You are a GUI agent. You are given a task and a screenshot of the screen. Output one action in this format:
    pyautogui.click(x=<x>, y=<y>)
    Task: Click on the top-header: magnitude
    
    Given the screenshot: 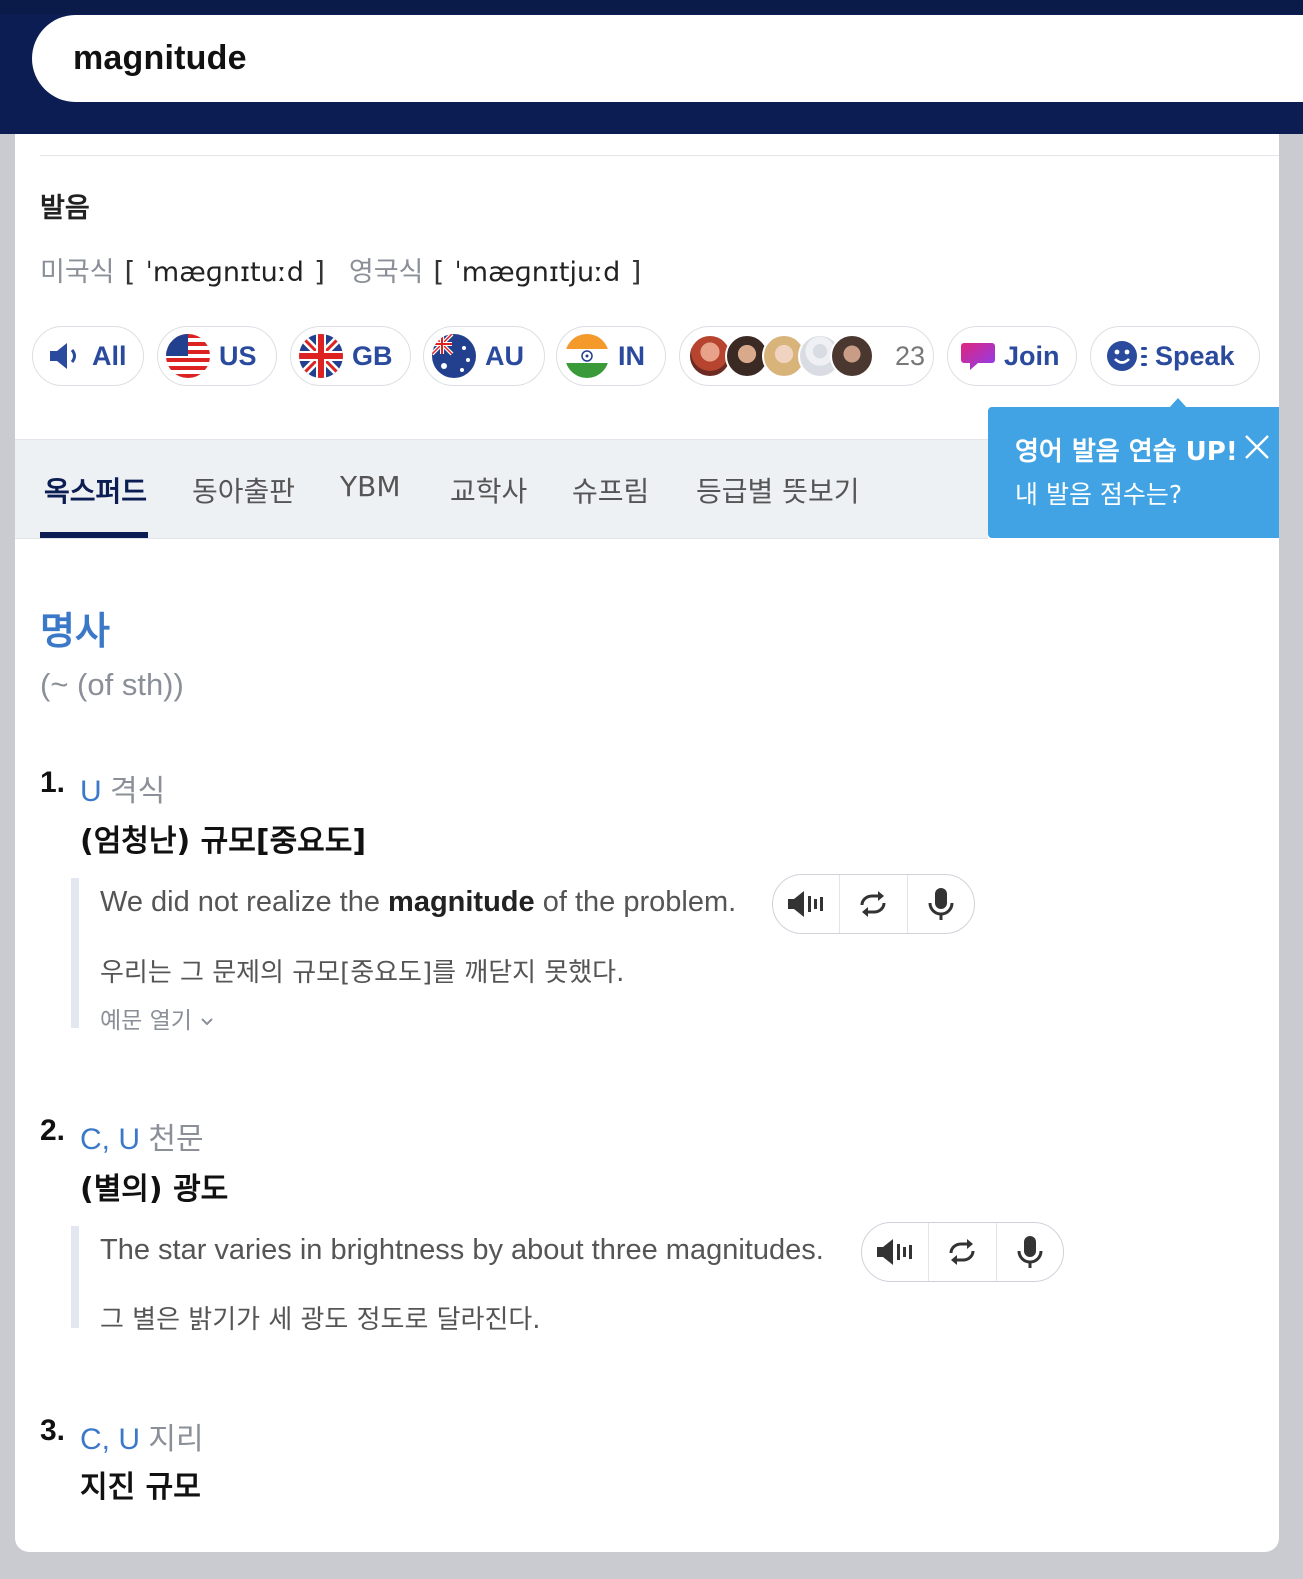 What is the action you would take?
    pyautogui.click(x=651, y=67)
    